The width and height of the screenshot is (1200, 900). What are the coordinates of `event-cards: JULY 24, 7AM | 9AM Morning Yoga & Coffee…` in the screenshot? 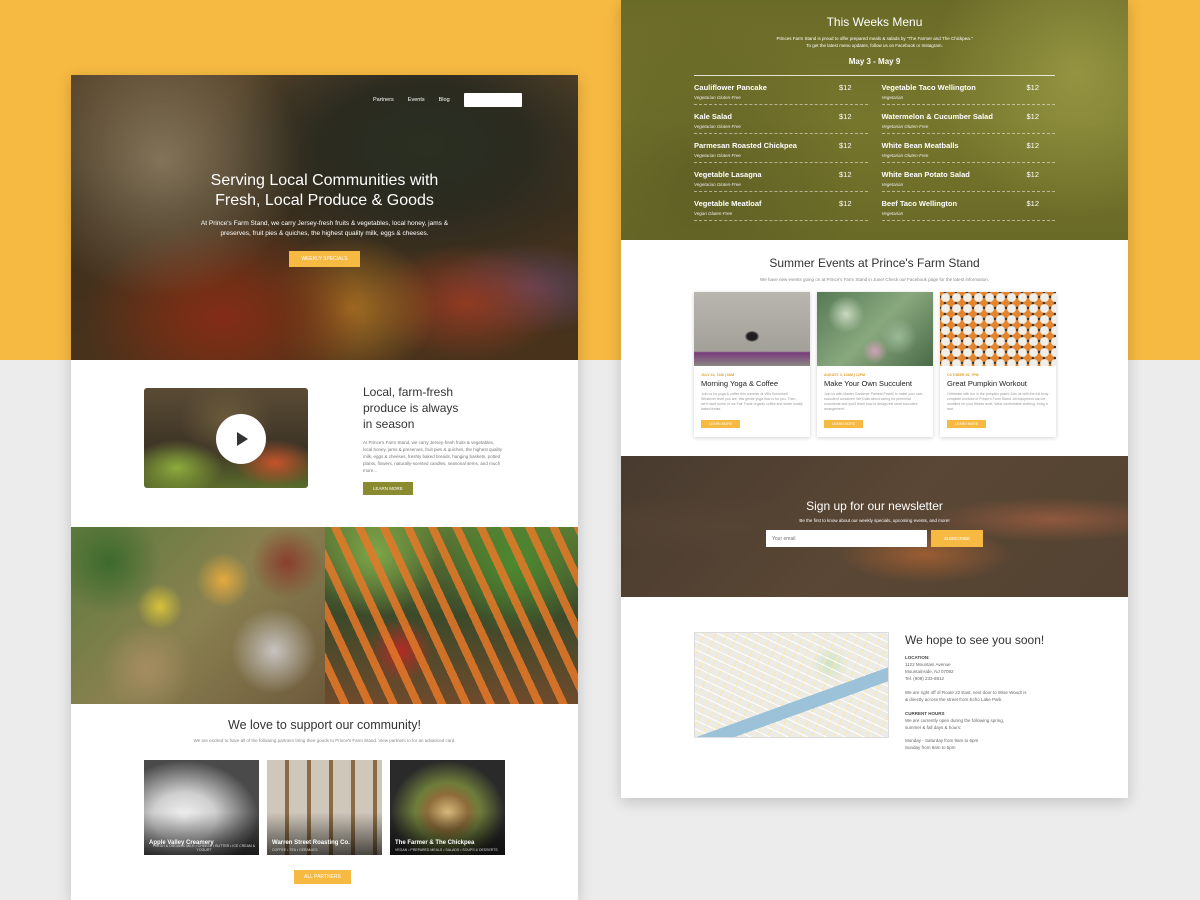 It's located at (875, 364).